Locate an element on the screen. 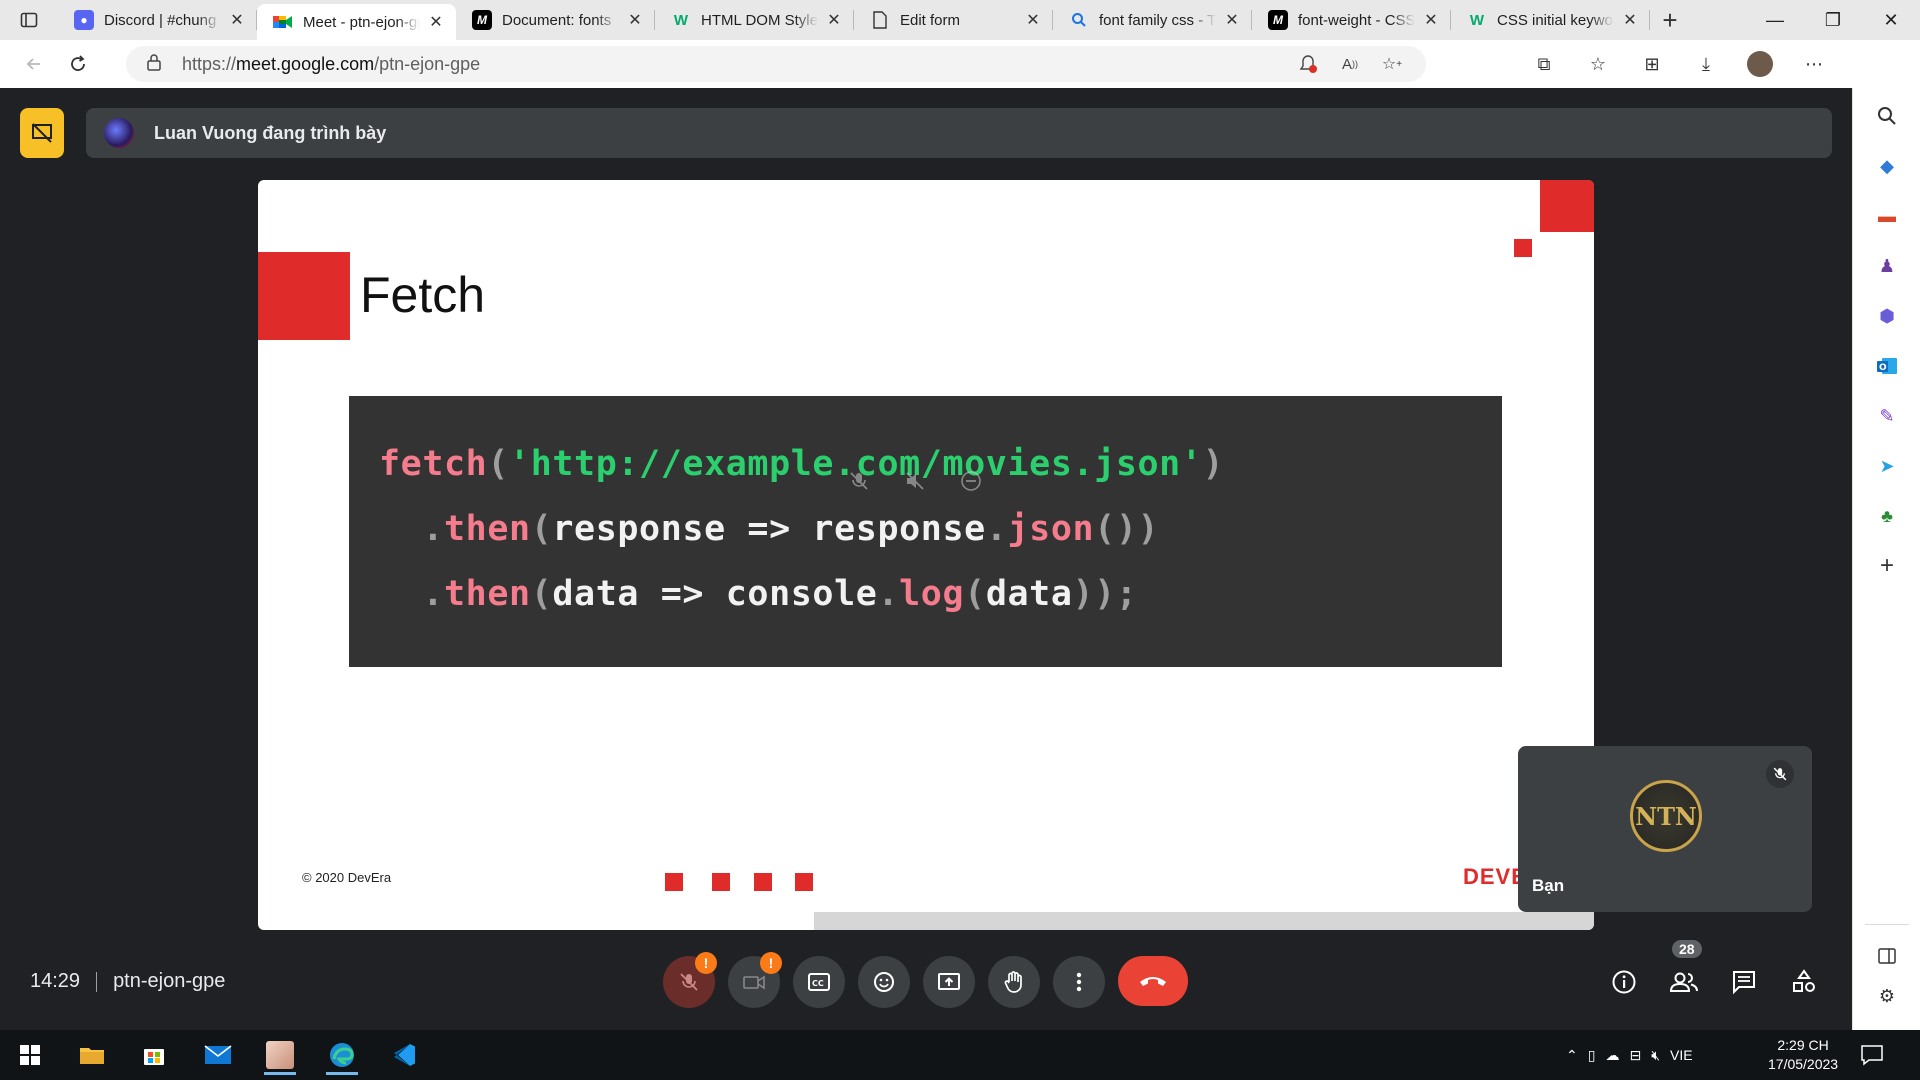  language-indicator: VIE is located at coordinates (1681, 1055).